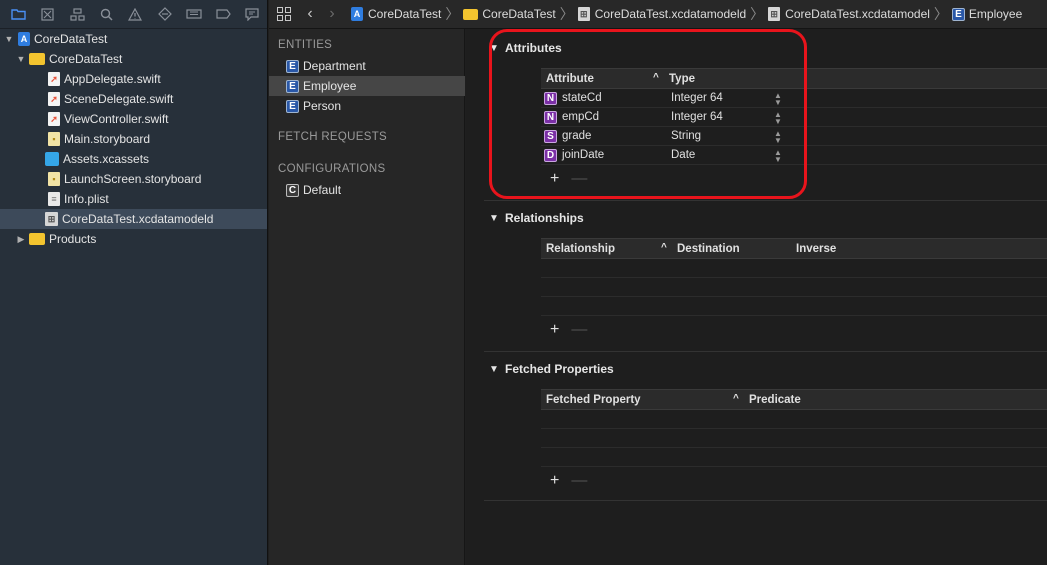  I want to click on related-items-grid-icon, so click(284, 14).